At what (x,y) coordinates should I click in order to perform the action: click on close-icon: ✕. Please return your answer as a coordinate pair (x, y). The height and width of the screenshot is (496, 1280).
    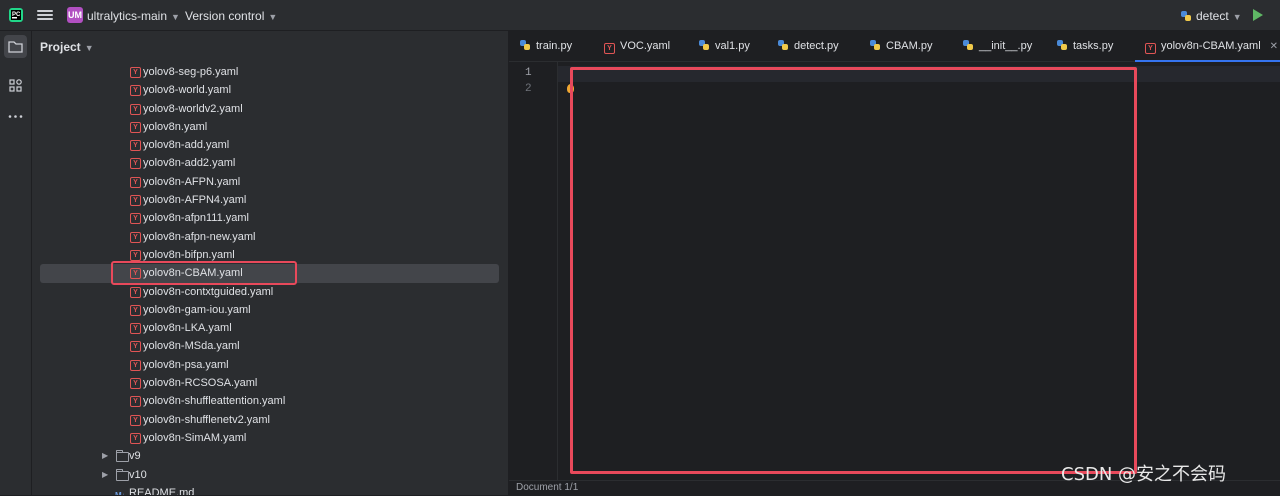
    Looking at the image, I should click on (1274, 46).